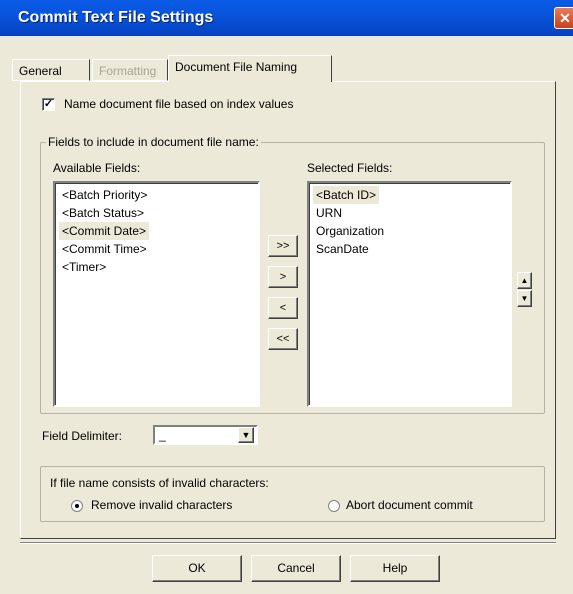 The width and height of the screenshot is (573, 594). What do you see at coordinates (409, 505) in the screenshot?
I see `abort-commit-label: Abort document commit` at bounding box center [409, 505].